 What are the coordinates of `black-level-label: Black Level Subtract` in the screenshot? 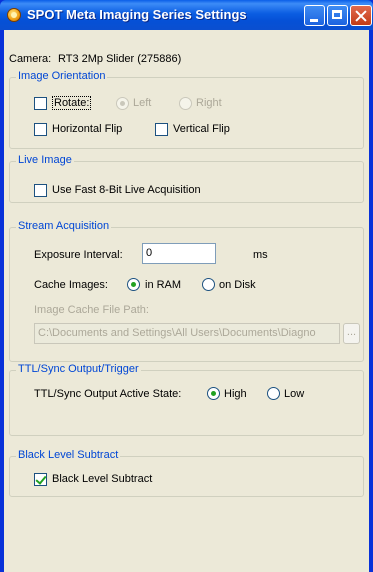 It's located at (102, 479).